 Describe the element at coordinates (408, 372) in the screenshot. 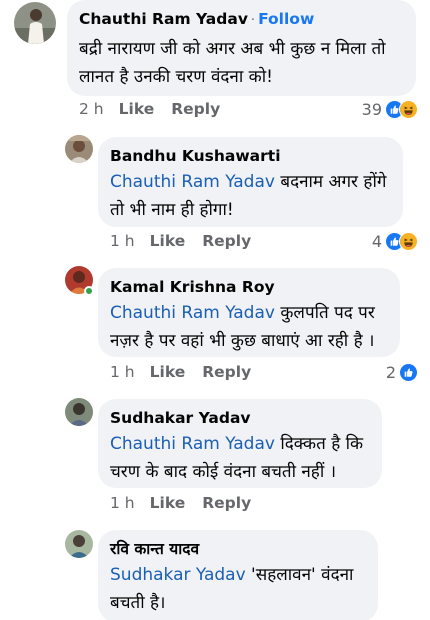

I see `like-icon` at that location.